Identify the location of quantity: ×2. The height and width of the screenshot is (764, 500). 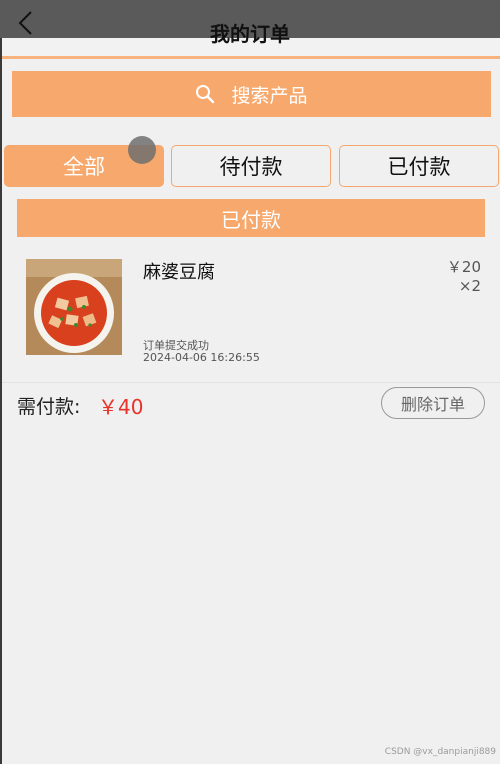
(469, 286).